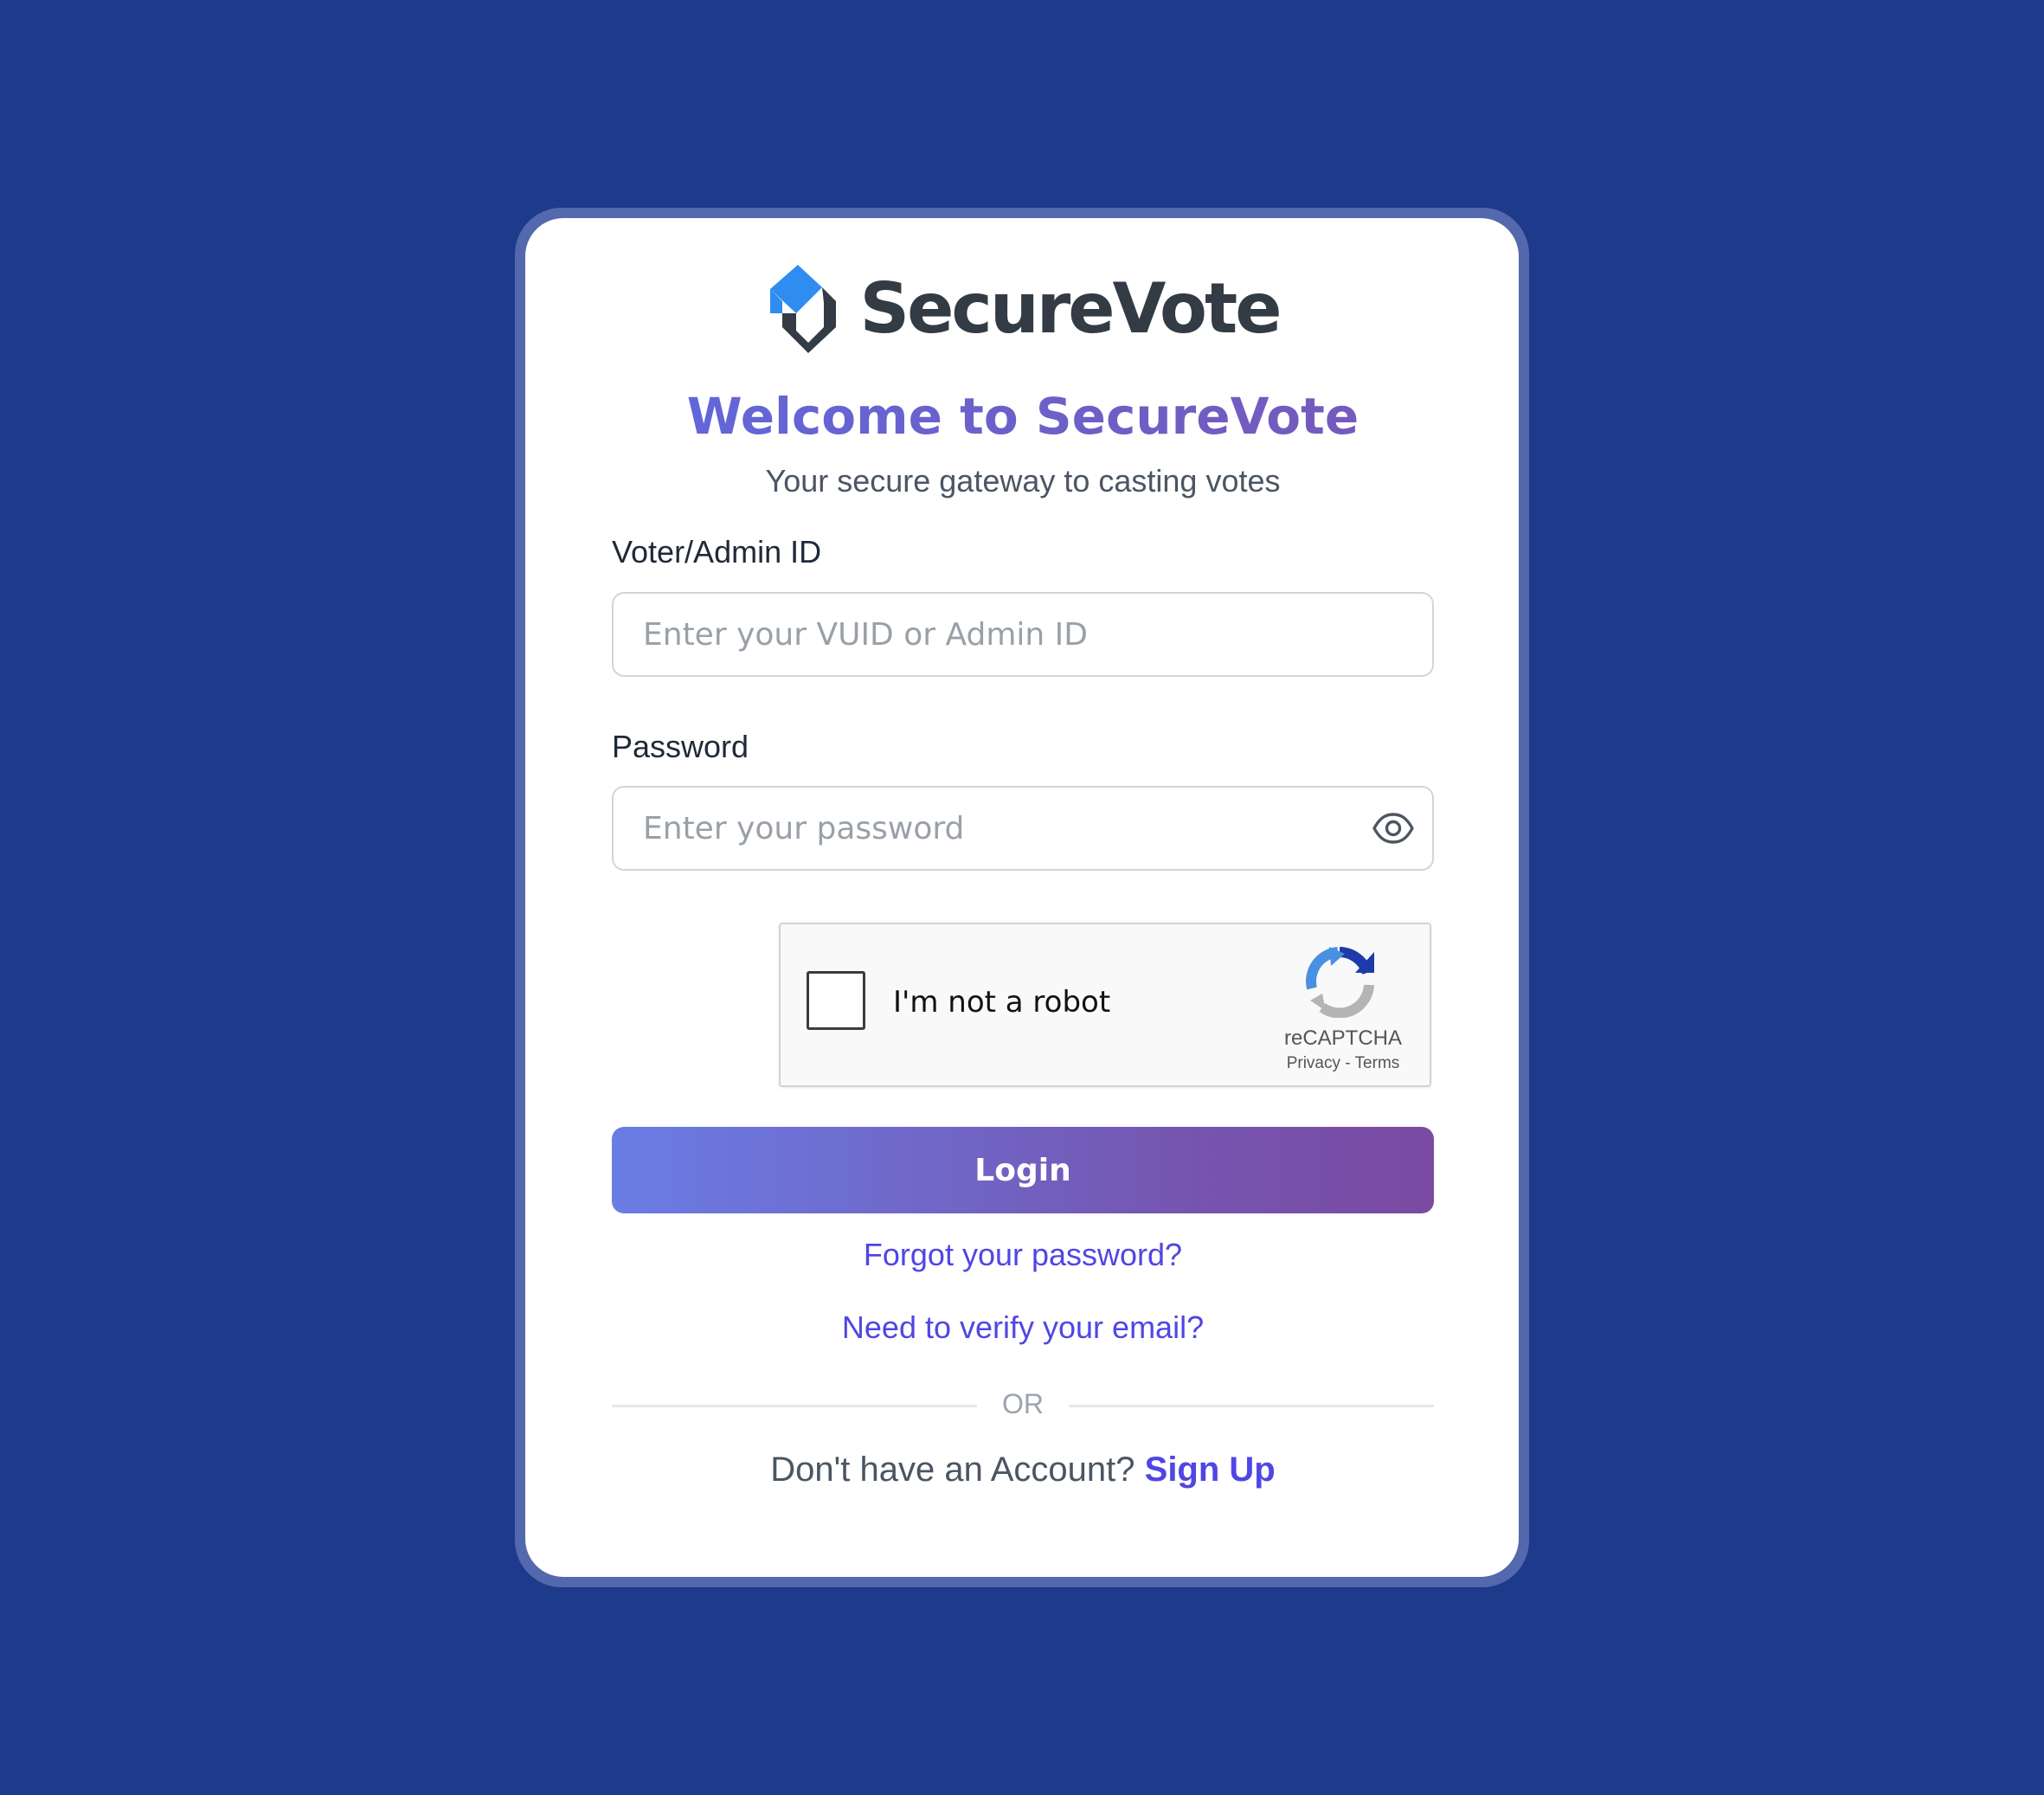  What do you see at coordinates (1377, 1063) in the screenshot?
I see `recaptcha-terms-link: Terms` at bounding box center [1377, 1063].